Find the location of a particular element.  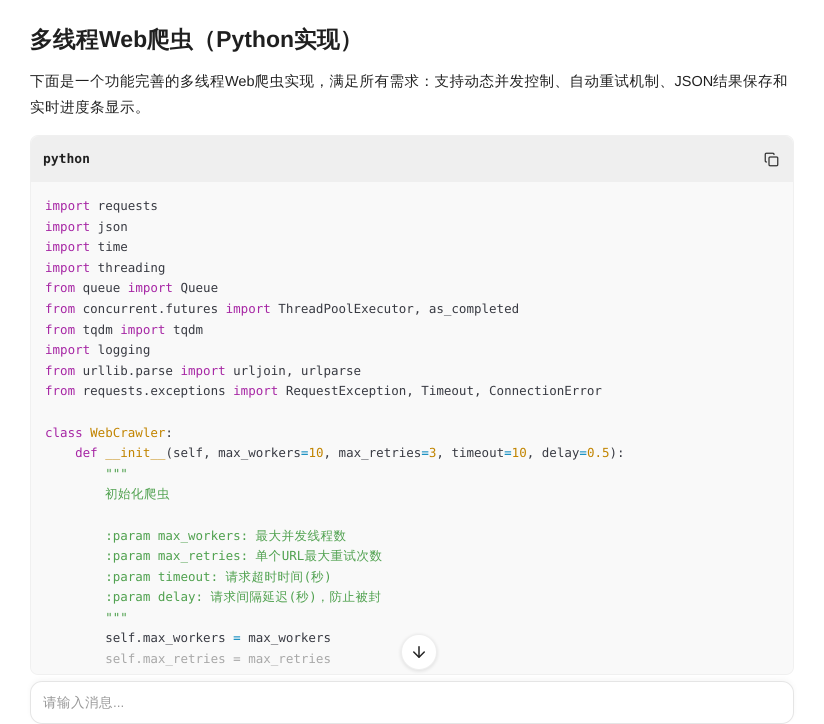

code-line: self.max_retries = max_retries is located at coordinates (217, 659).